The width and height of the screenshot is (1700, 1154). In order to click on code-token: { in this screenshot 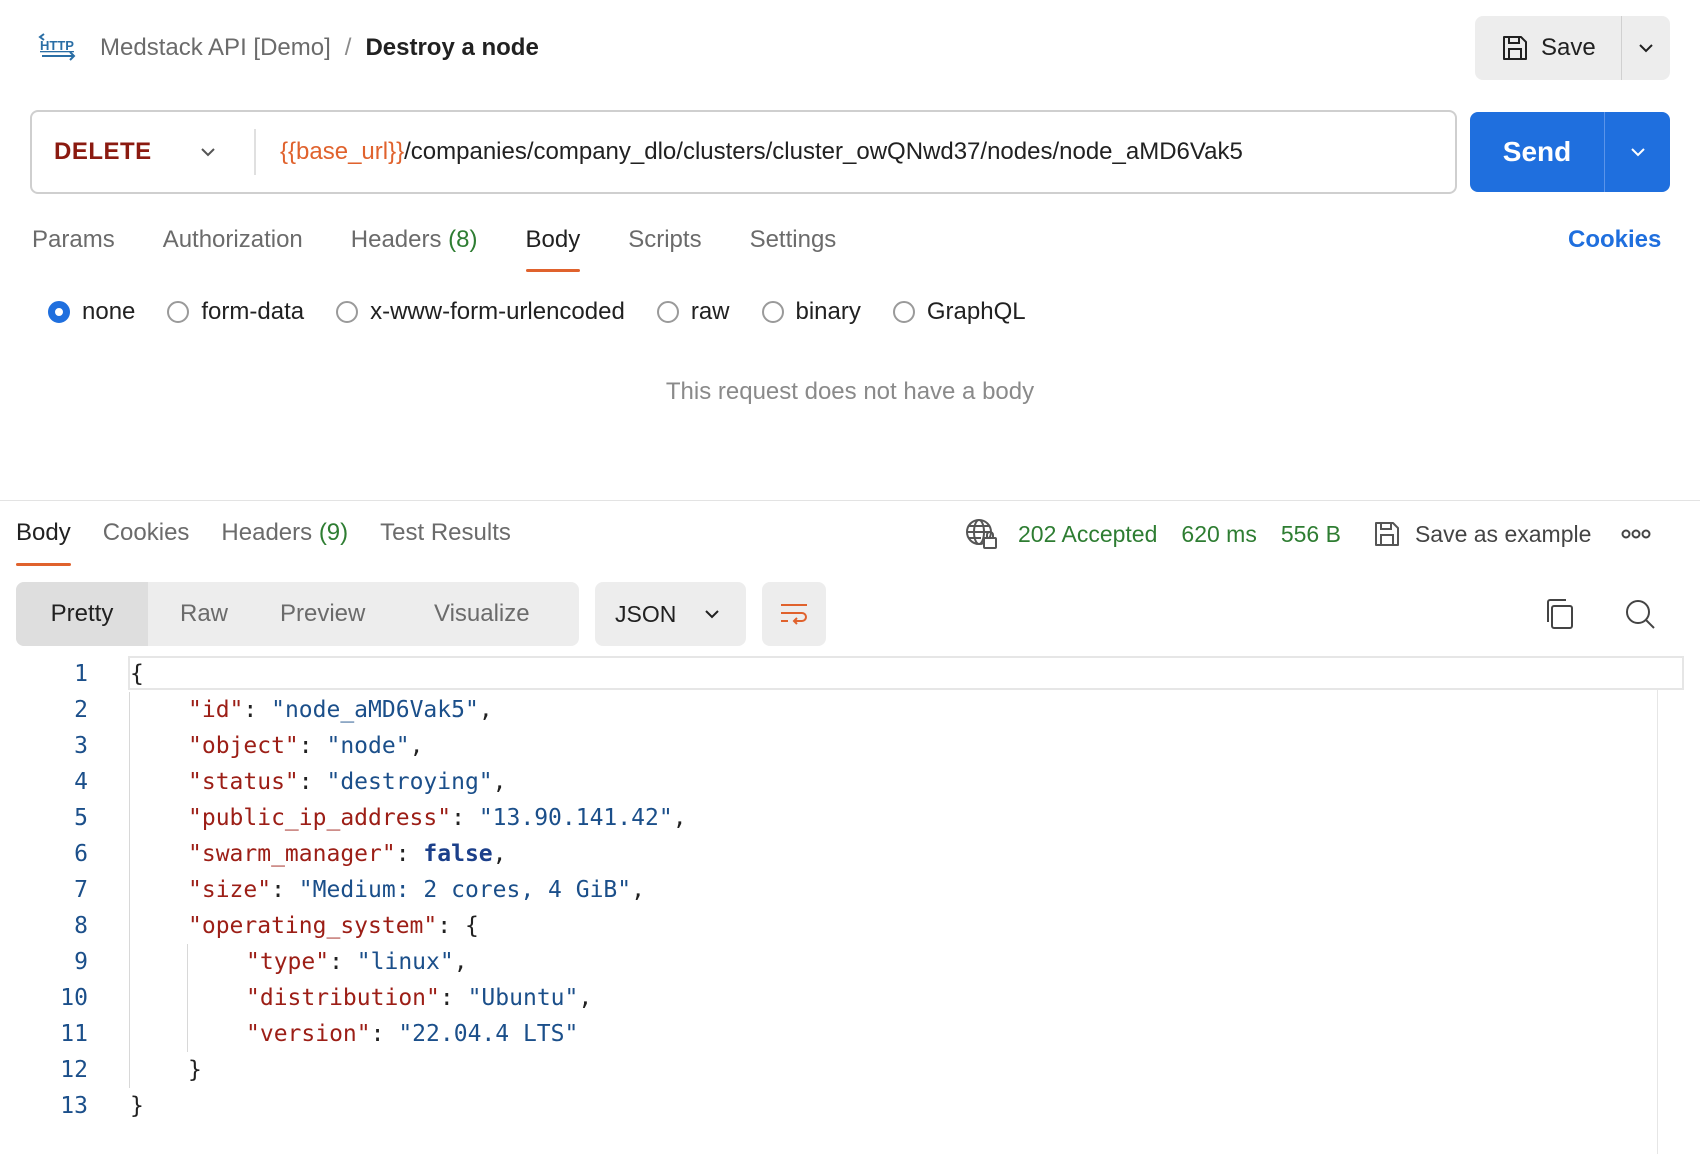, I will do `click(137, 674)`.